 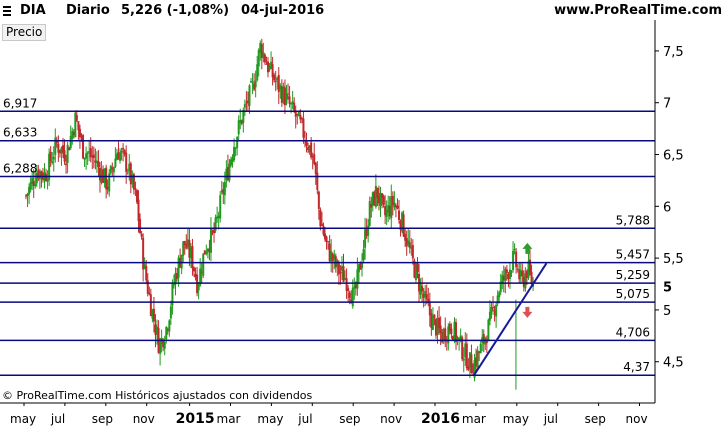 I want to click on level-label: 5,788, so click(x=633, y=220).